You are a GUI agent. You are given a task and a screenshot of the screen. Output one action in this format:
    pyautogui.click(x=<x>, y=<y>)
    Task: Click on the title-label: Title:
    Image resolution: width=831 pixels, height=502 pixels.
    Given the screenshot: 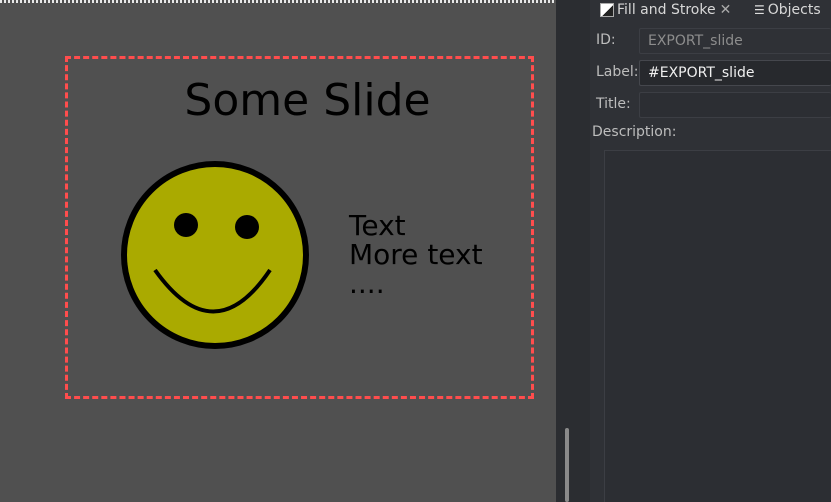 What is the action you would take?
    pyautogui.click(x=613, y=104)
    